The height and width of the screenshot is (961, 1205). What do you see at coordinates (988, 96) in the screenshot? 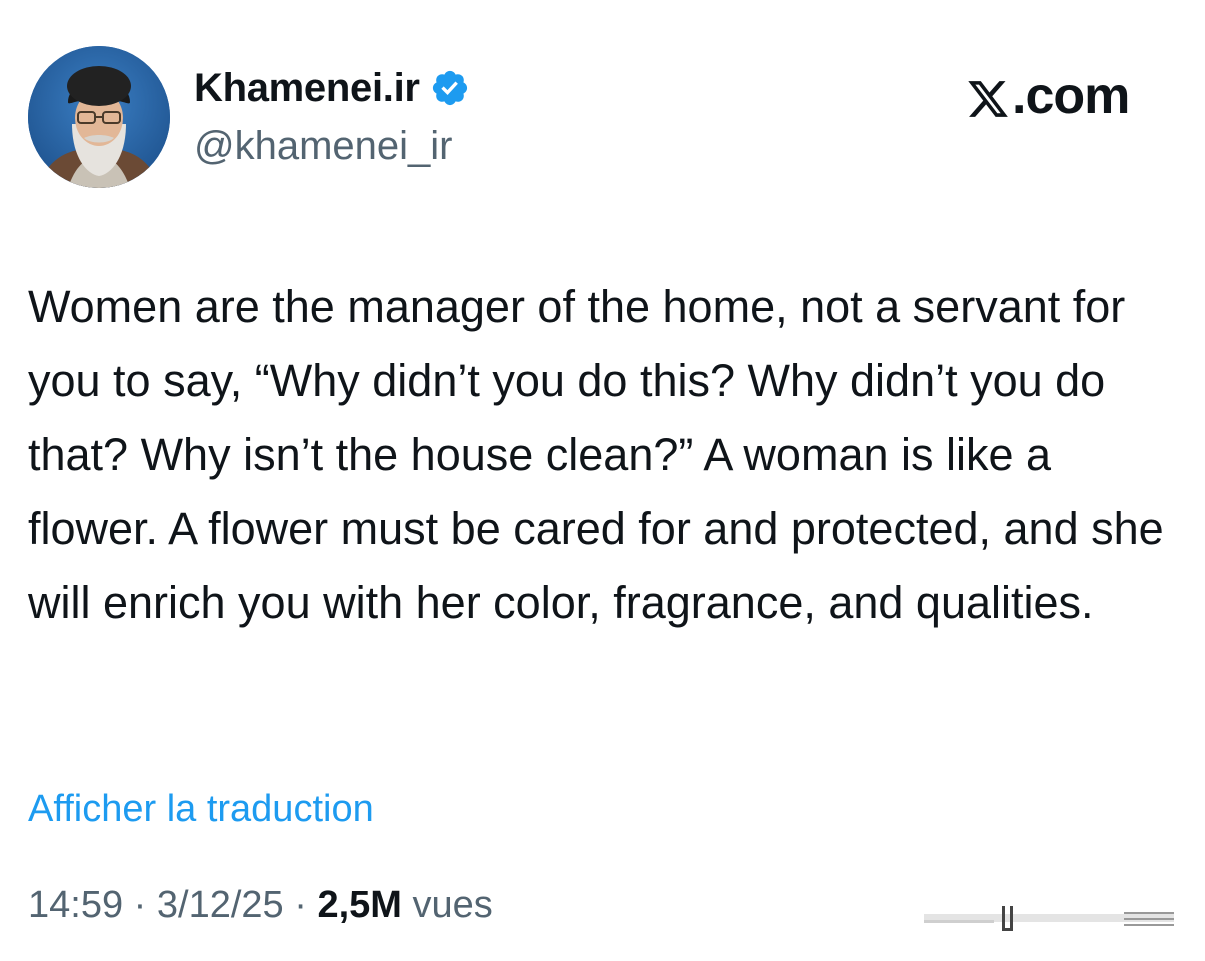
I see `x-logo-icon` at bounding box center [988, 96].